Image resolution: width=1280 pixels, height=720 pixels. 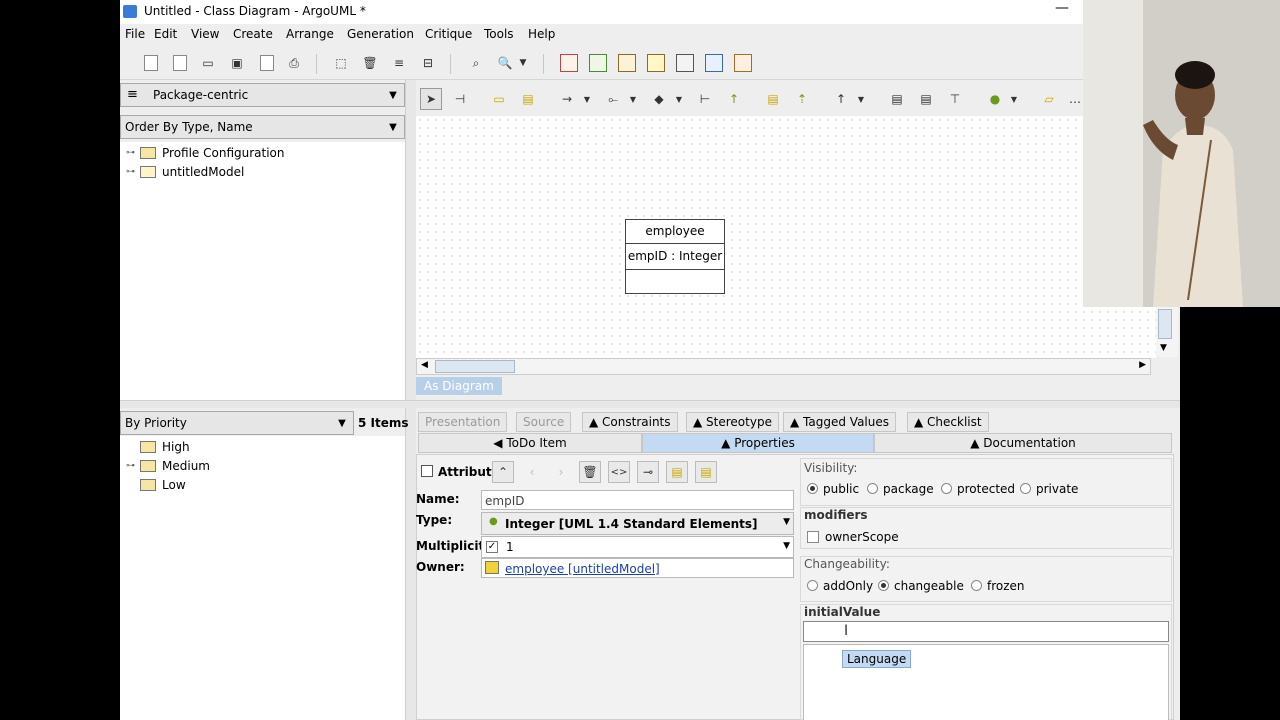 I want to click on todo-item-medium: ⊶ Medium, so click(x=168, y=466).